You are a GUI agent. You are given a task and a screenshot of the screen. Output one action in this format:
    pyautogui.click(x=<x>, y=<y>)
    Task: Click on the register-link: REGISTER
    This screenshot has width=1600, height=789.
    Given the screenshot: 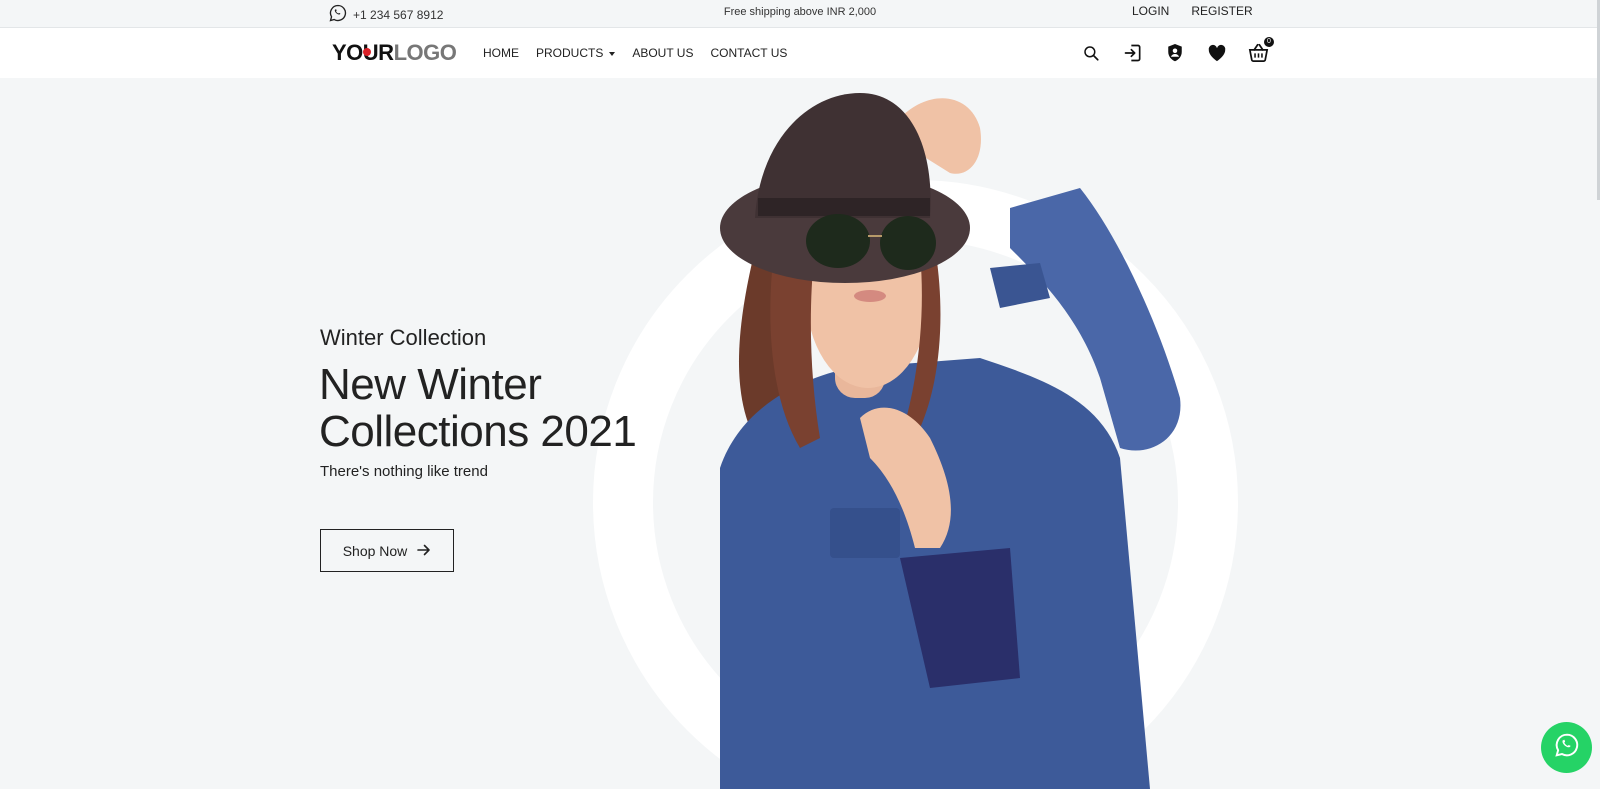 What is the action you would take?
    pyautogui.click(x=1221, y=11)
    